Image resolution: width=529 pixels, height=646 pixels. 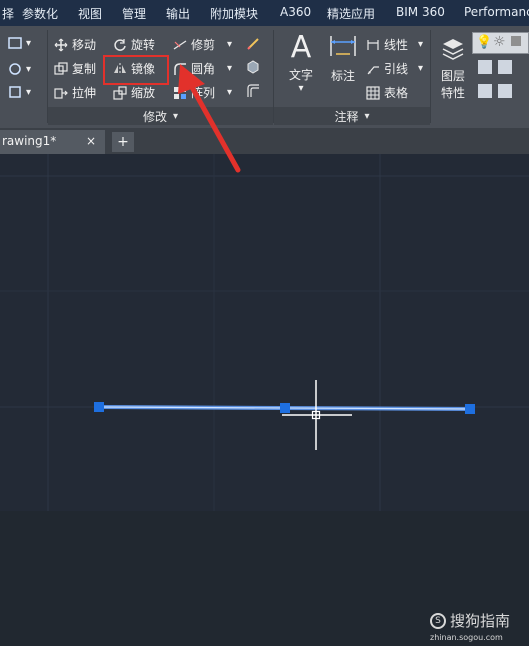 I want to click on offset-icon, so click(x=253, y=90).